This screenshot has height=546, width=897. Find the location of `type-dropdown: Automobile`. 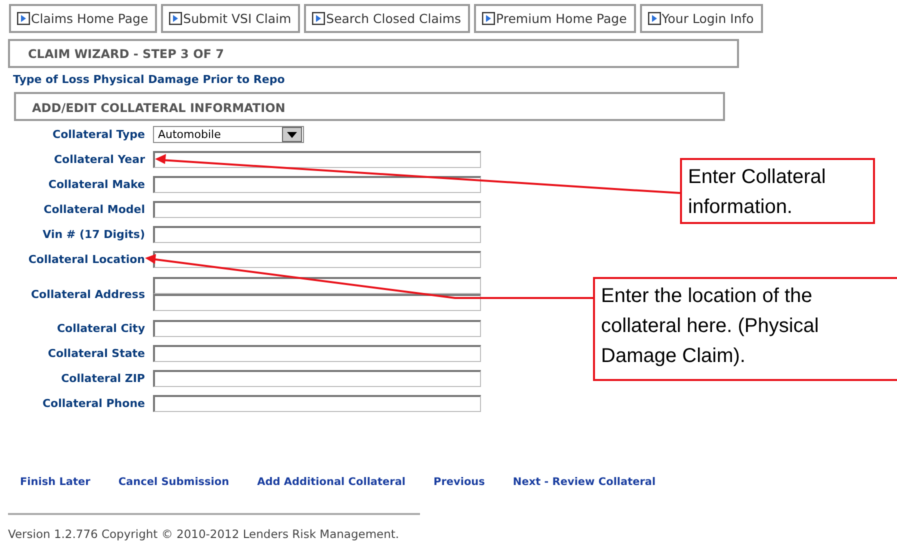

type-dropdown: Automobile is located at coordinates (228, 134).